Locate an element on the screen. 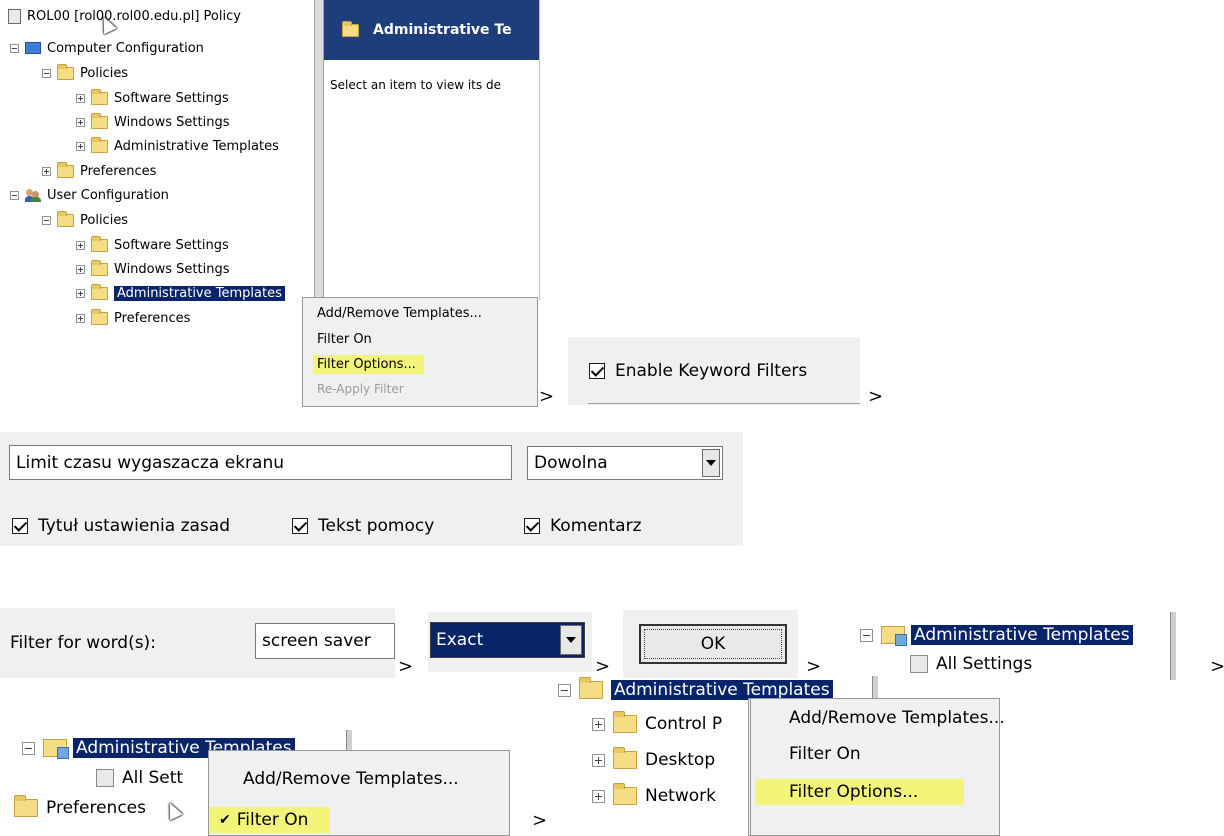 This screenshot has width=1224, height=836. tree-item-all-settings: All Settings is located at coordinates (971, 664).